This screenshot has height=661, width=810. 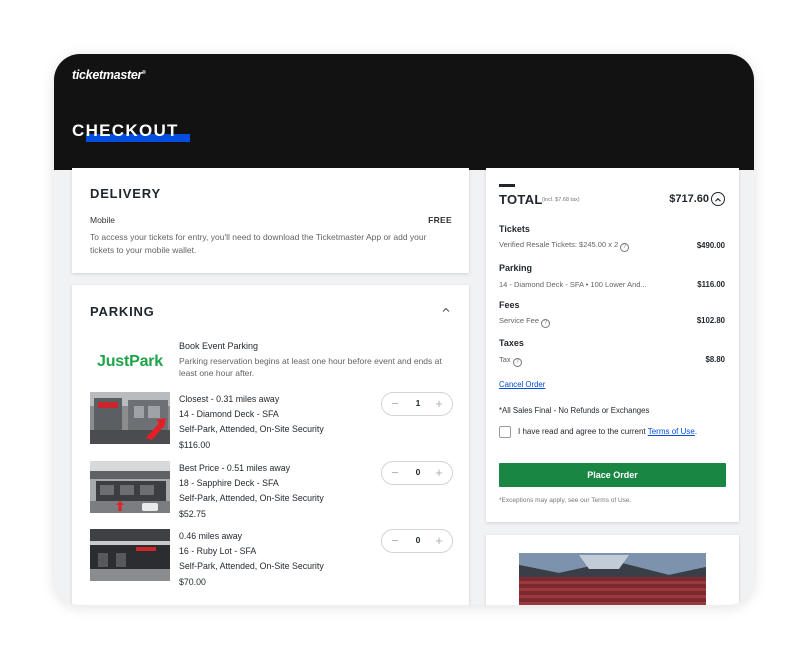 I want to click on delivery-price: FREE, so click(x=440, y=220).